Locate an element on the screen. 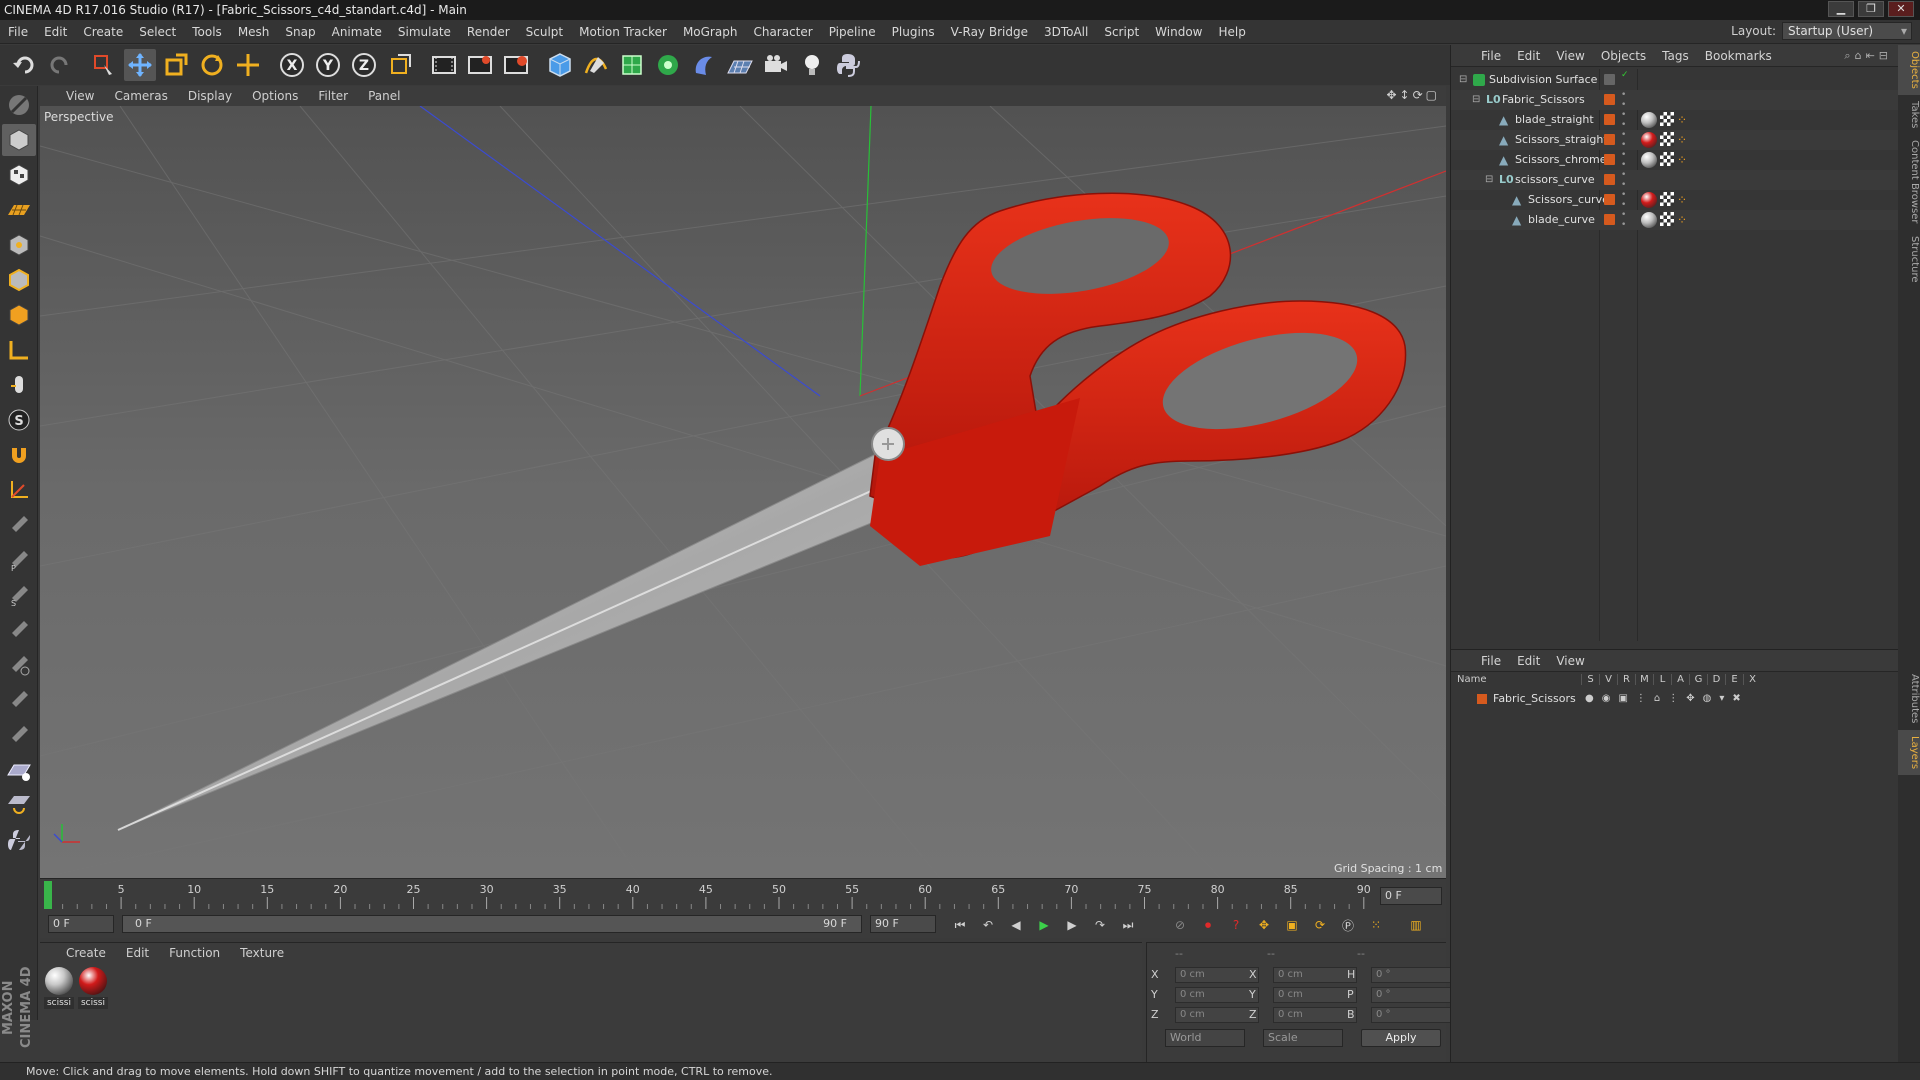  side-tab-layers: Layers is located at coordinates (1909, 752).